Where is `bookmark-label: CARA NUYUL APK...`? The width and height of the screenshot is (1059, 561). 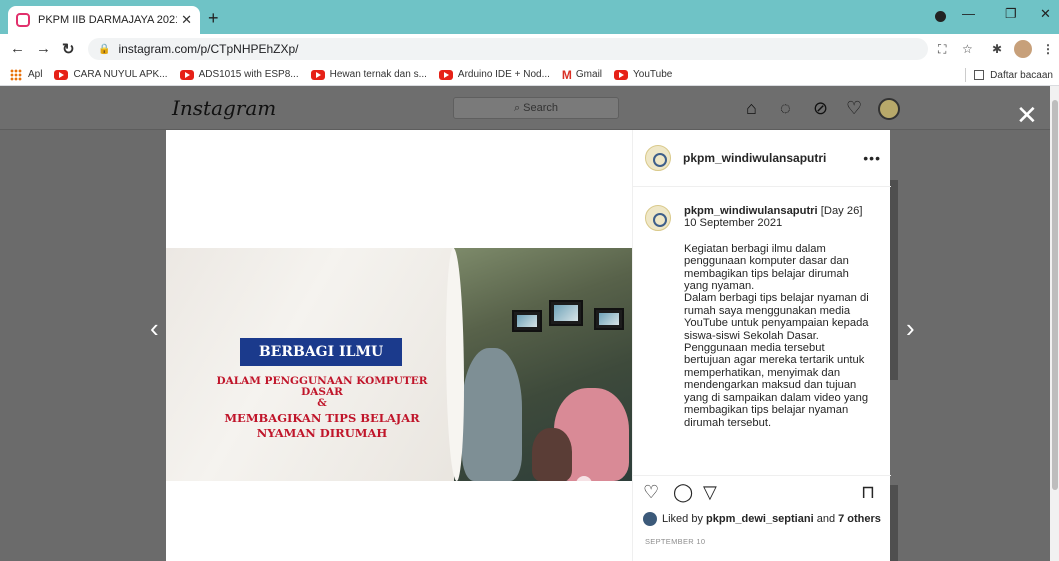 bookmark-label: CARA NUYUL APK... is located at coordinates (120, 74).